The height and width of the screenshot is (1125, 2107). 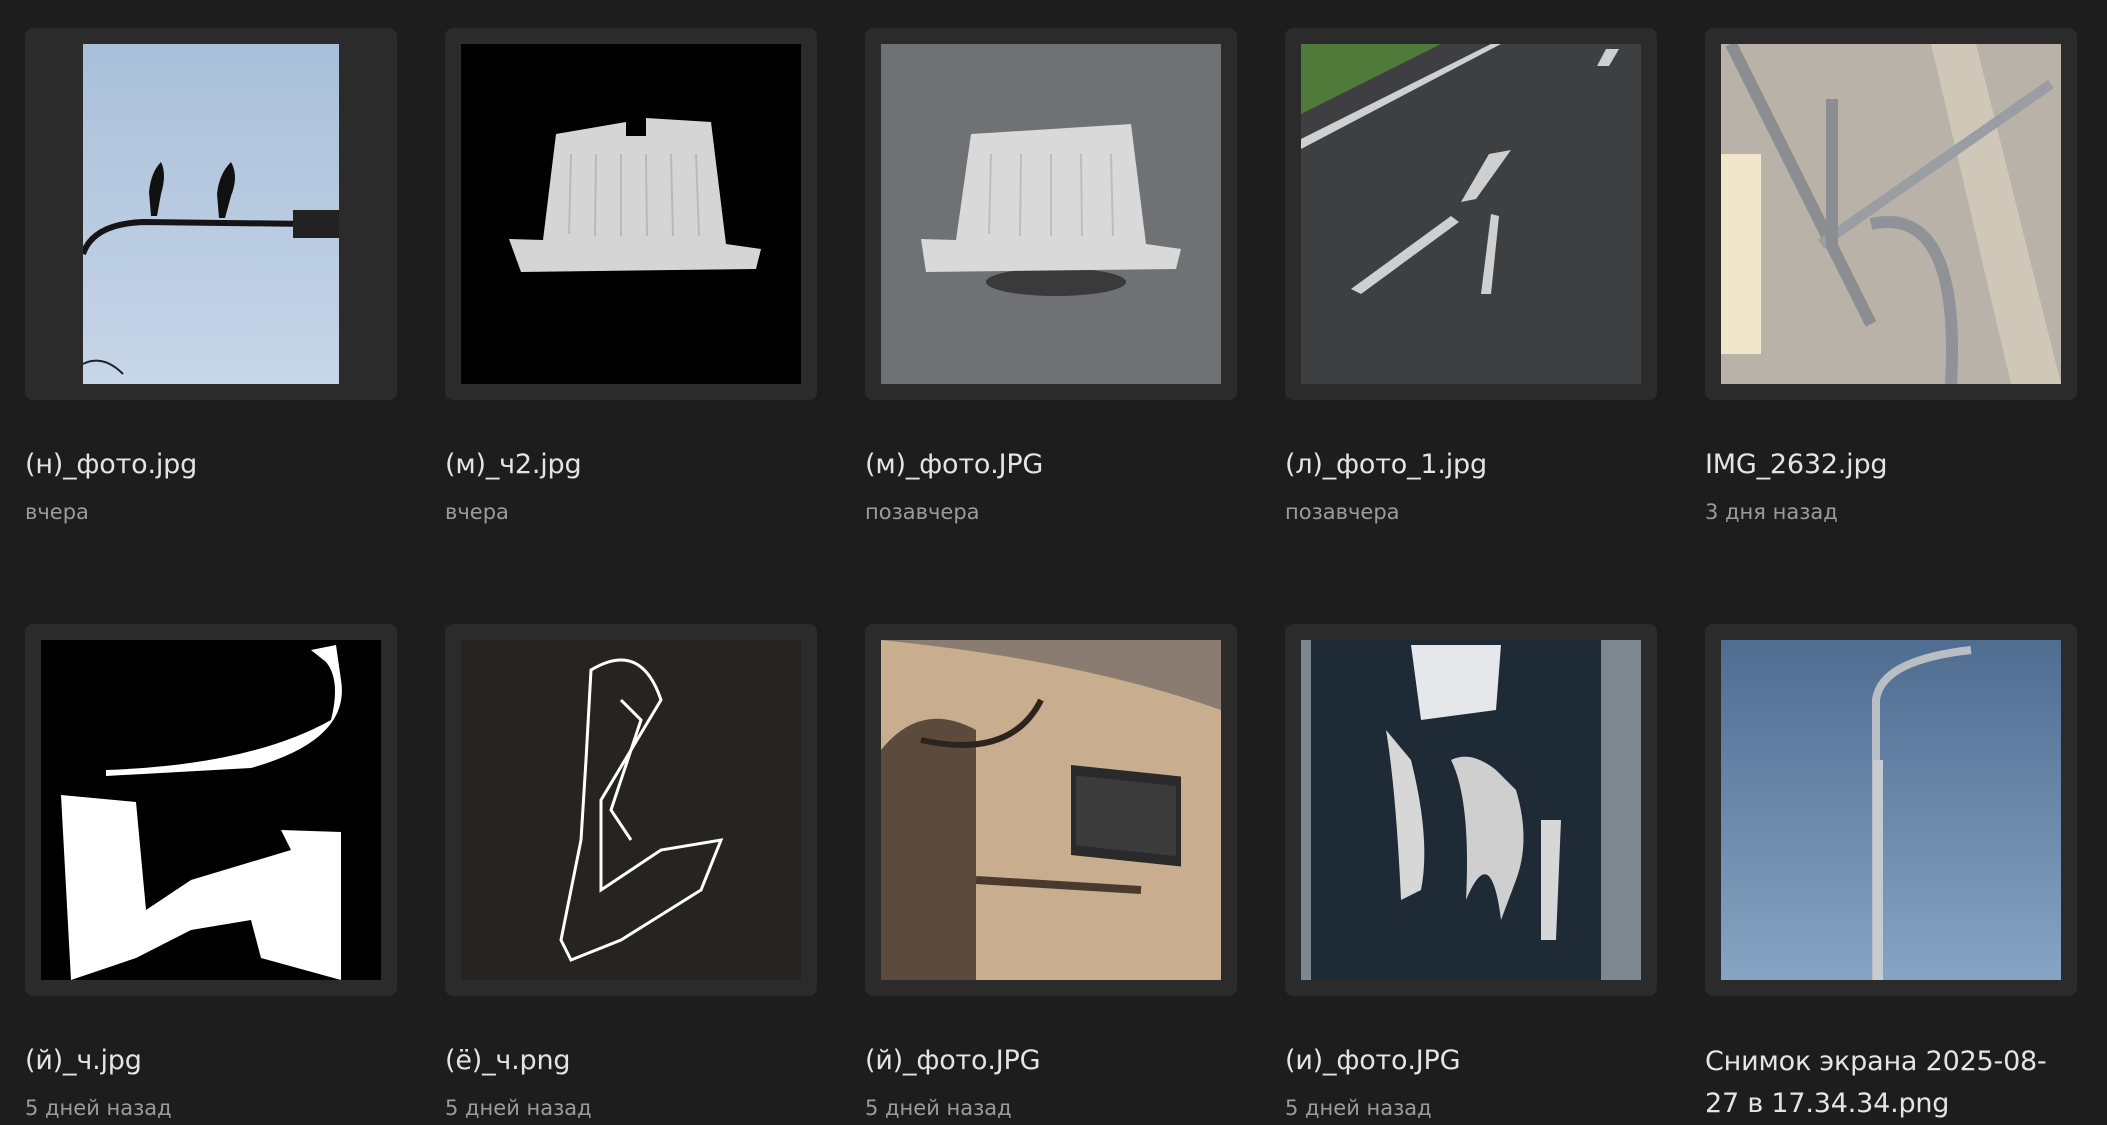 I want to click on file-tile: (и)_фото.JPG 5 дней назад, so click(x=1471, y=872).